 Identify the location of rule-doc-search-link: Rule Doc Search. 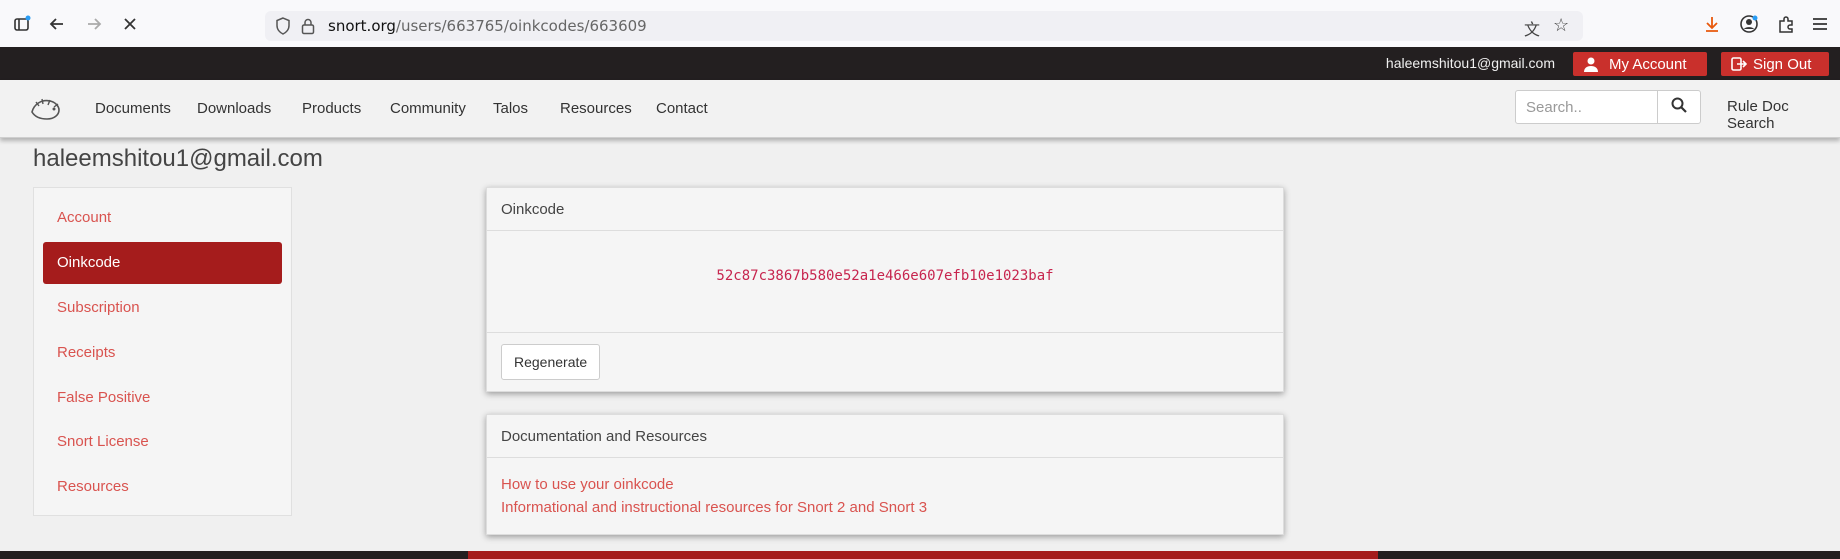
(1783, 115).